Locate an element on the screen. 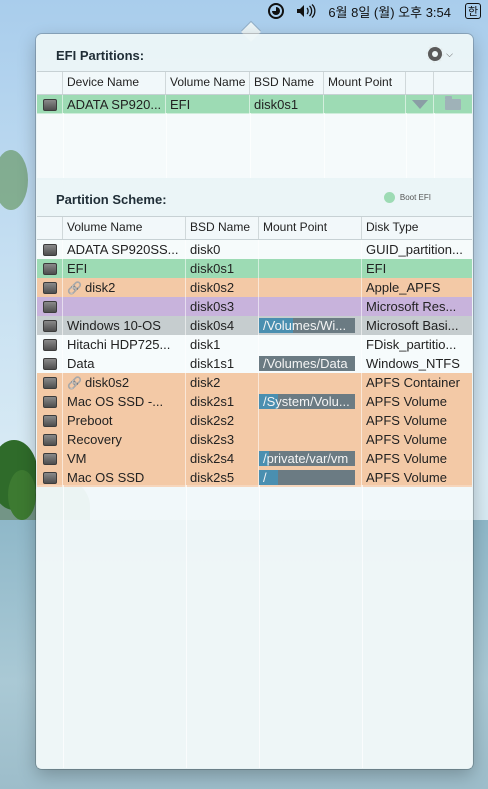  chevron-down-icon: ⌵ is located at coordinates (449, 53).